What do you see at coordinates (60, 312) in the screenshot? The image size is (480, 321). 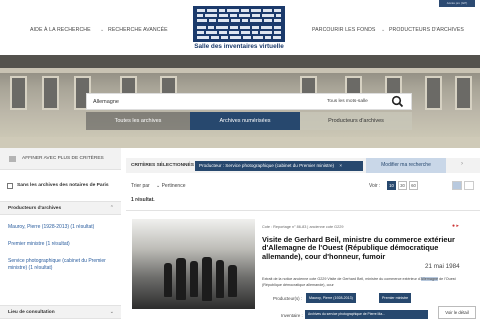 I see `facet-location-header: Lieu de consultation ⌄` at bounding box center [60, 312].